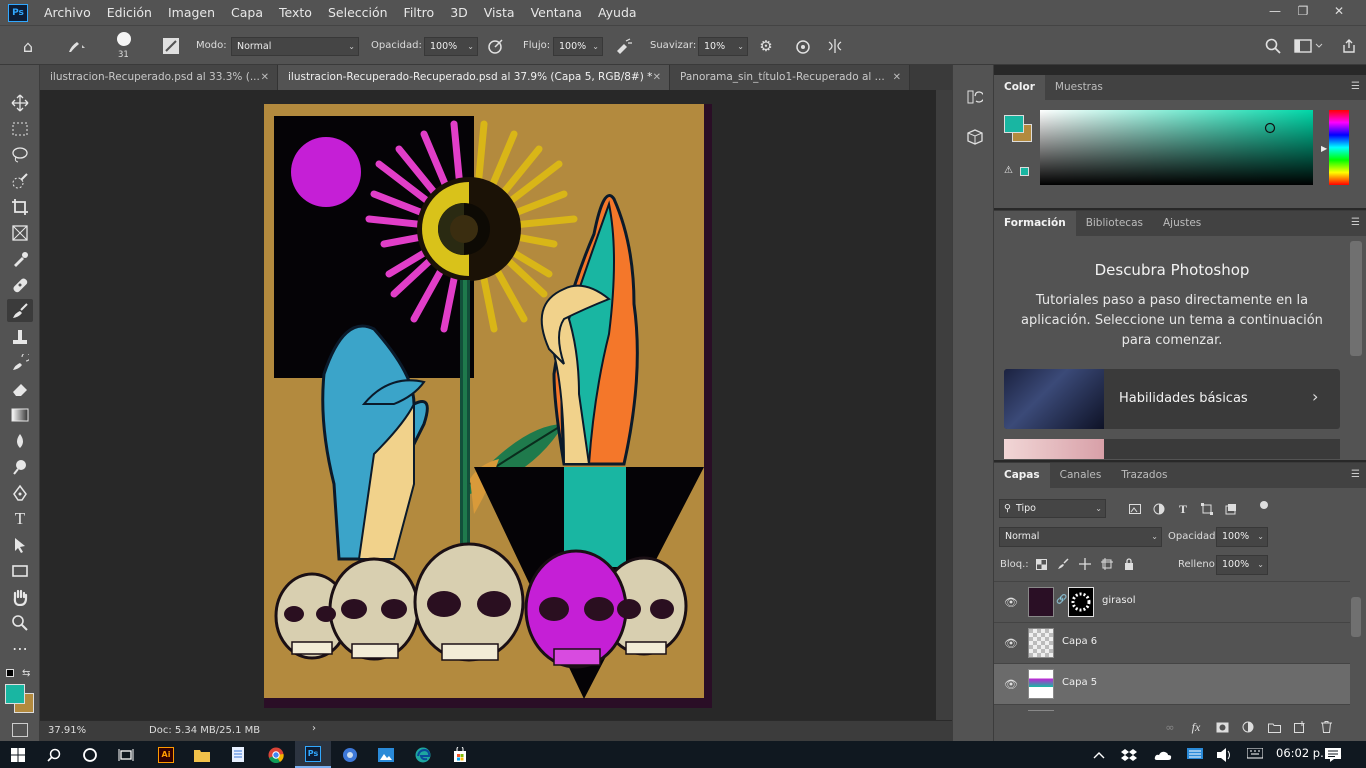 This screenshot has height=768, width=1366. I want to click on layer-opacity-input: 100% ⌄, so click(1242, 537).